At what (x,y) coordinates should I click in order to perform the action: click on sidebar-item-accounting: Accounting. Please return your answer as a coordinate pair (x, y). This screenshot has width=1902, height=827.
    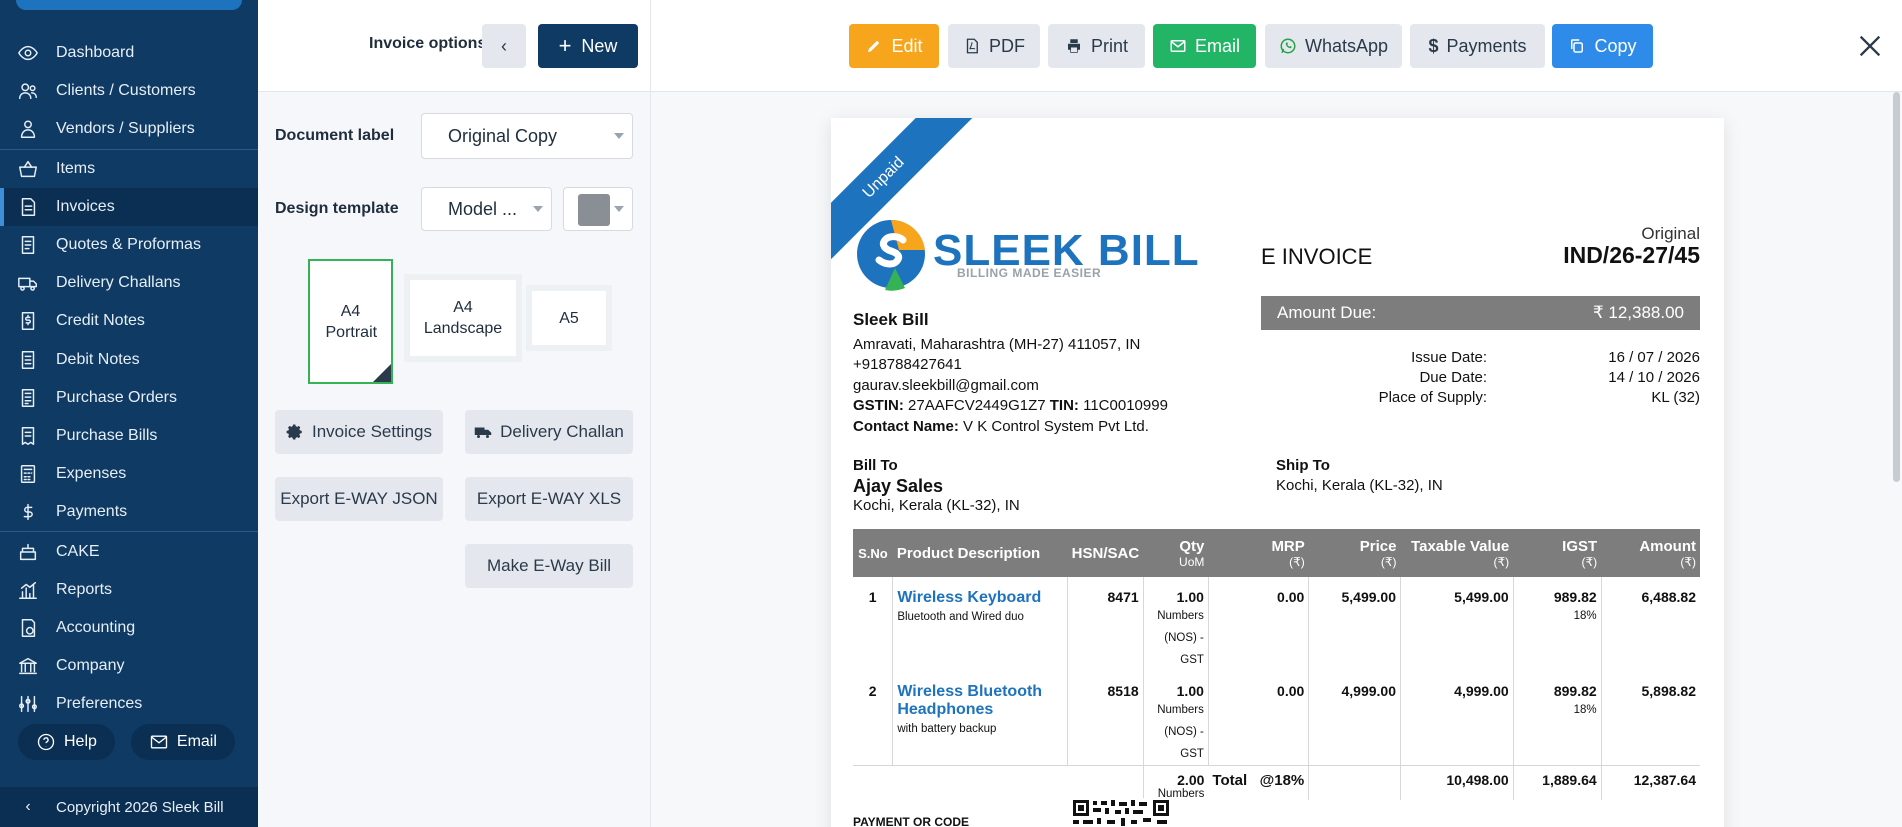
    Looking at the image, I should click on (129, 628).